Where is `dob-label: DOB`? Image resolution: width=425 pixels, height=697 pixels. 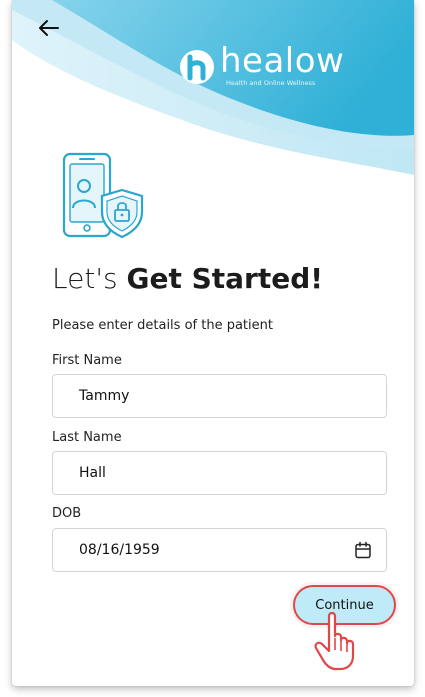 dob-label: DOB is located at coordinates (67, 513).